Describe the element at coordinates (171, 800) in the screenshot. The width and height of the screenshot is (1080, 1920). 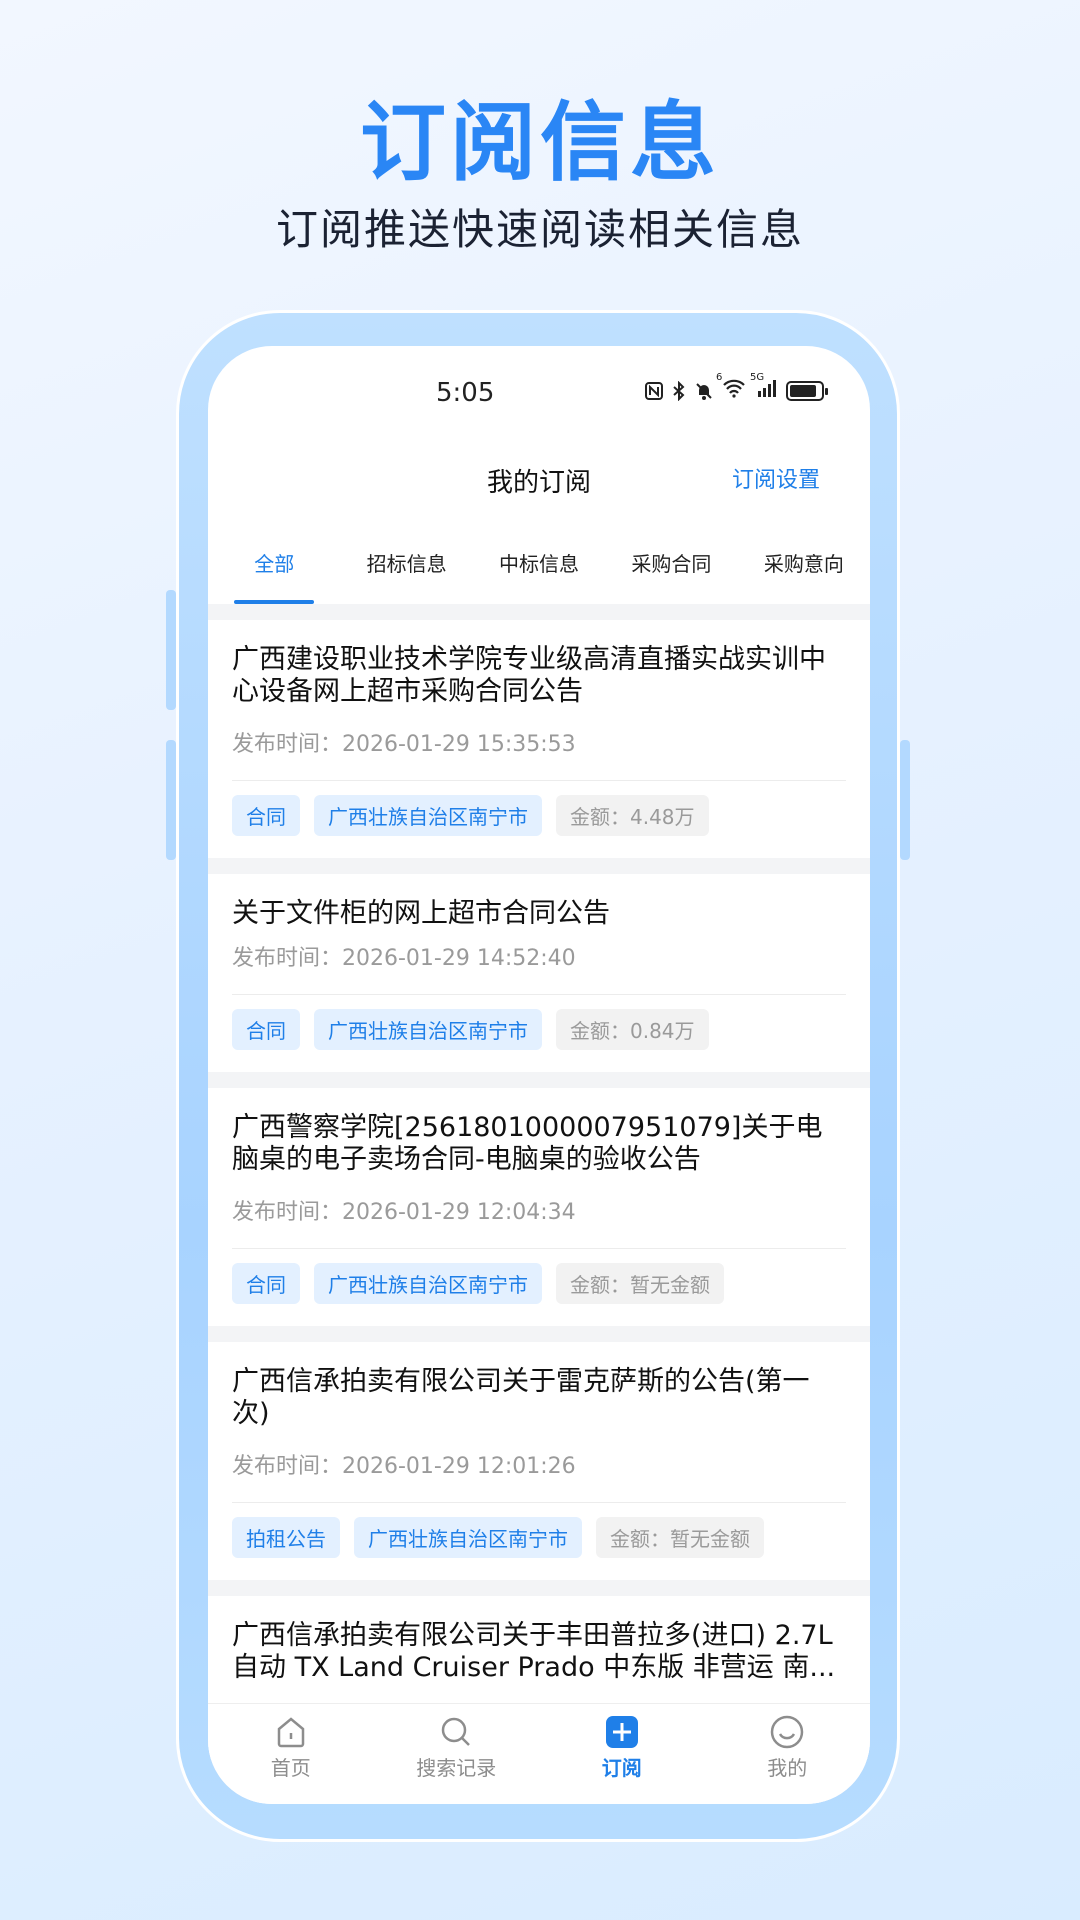
I see `phone-side-button-left-lower` at that location.